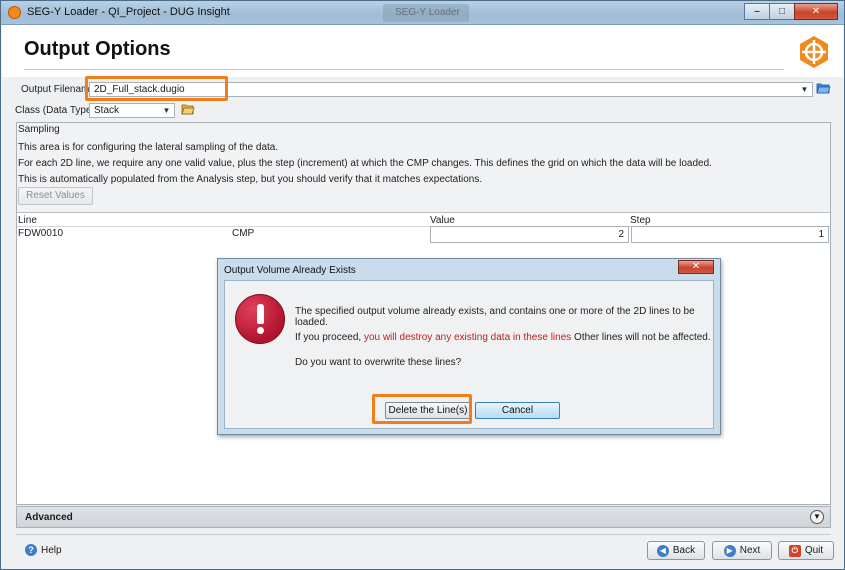  What do you see at coordinates (422, 51) in the screenshot?
I see `page-header: Output Options` at bounding box center [422, 51].